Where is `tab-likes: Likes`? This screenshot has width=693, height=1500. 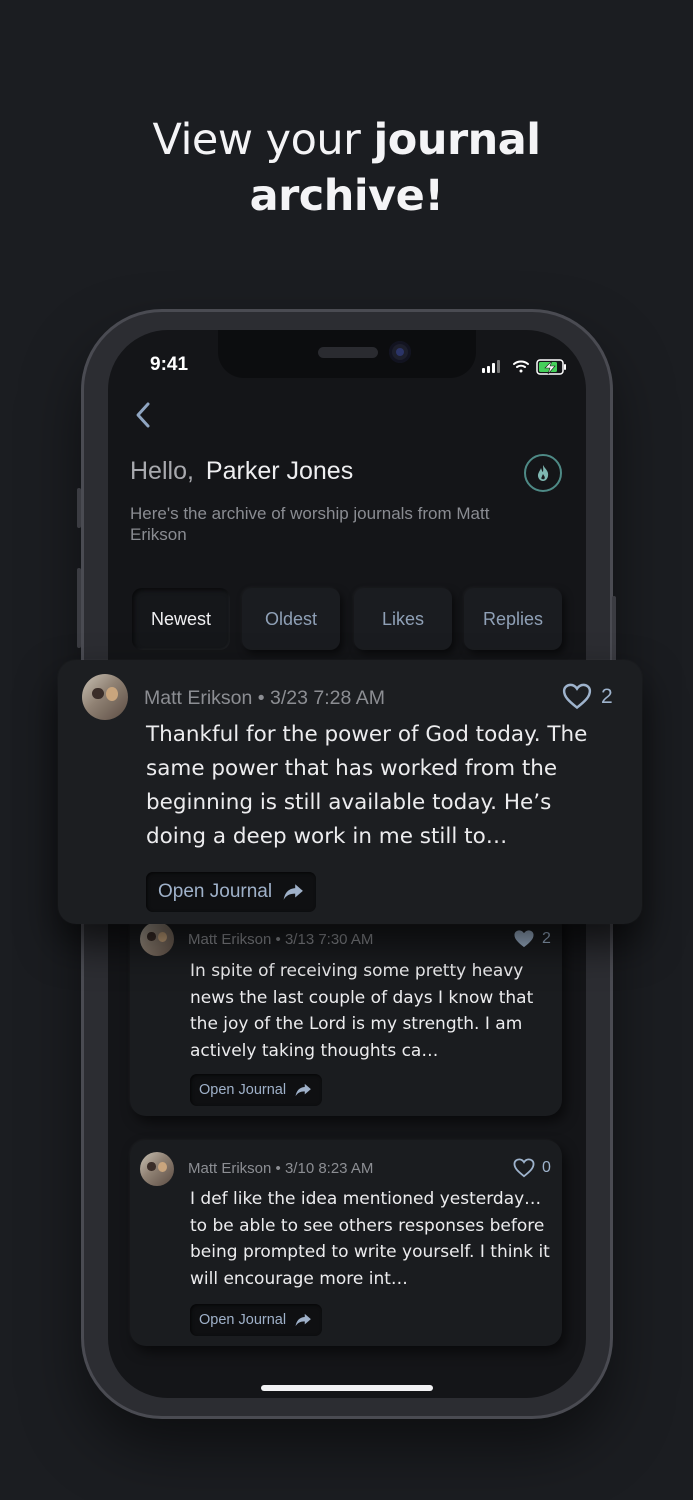
tab-likes: Likes is located at coordinates (403, 619).